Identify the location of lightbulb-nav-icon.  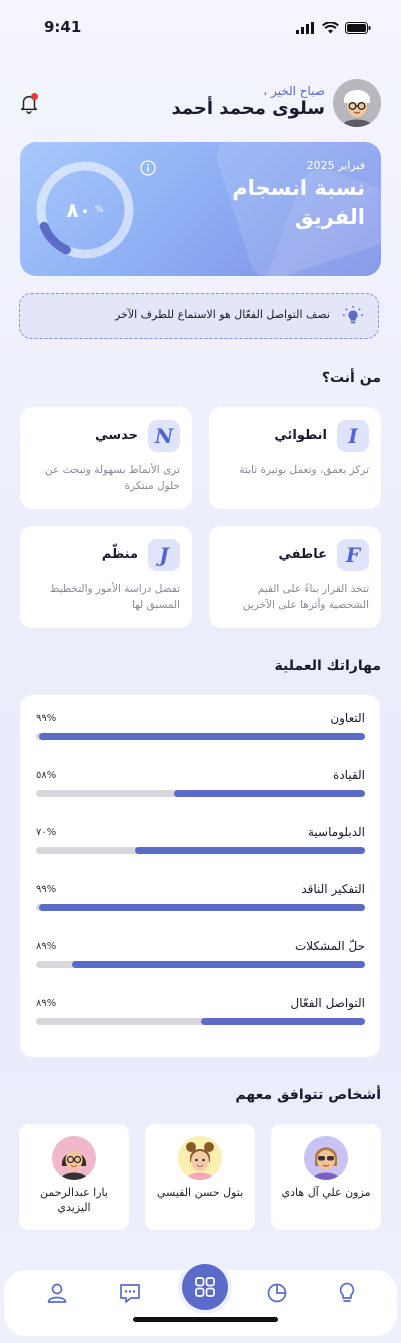
(347, 1293).